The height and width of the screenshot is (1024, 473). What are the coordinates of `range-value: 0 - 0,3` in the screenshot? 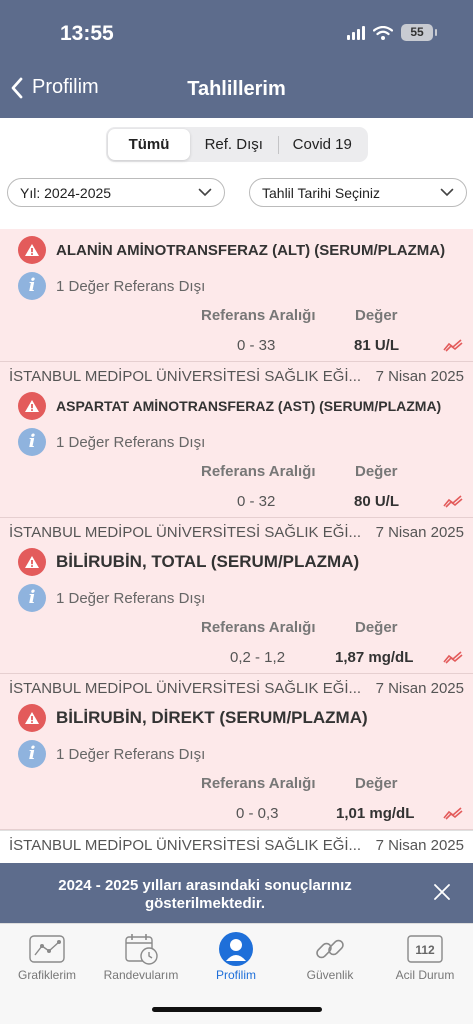 It's located at (257, 813).